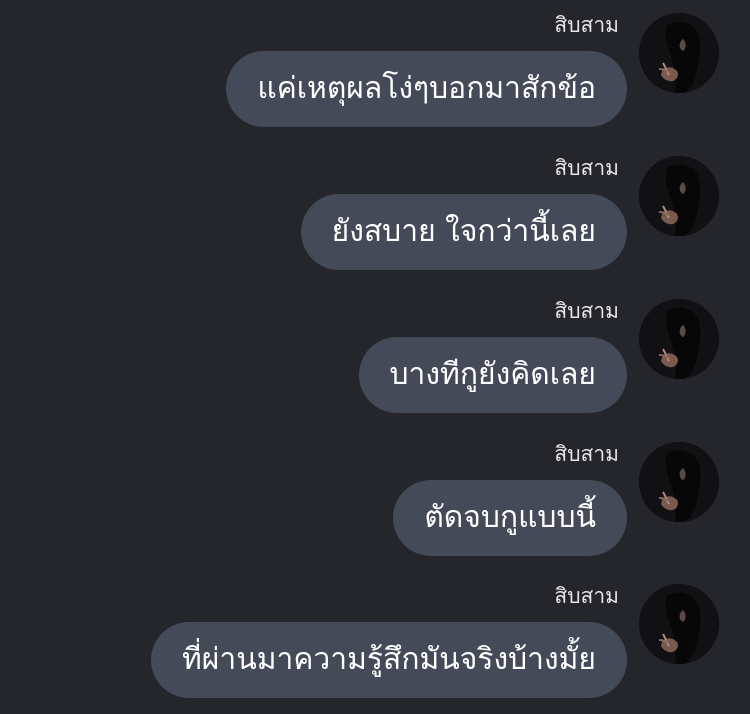 This screenshot has width=750, height=714. What do you see at coordinates (492, 375) in the screenshot?
I see `message-bubble: บางทีกูยังคิดเลย` at bounding box center [492, 375].